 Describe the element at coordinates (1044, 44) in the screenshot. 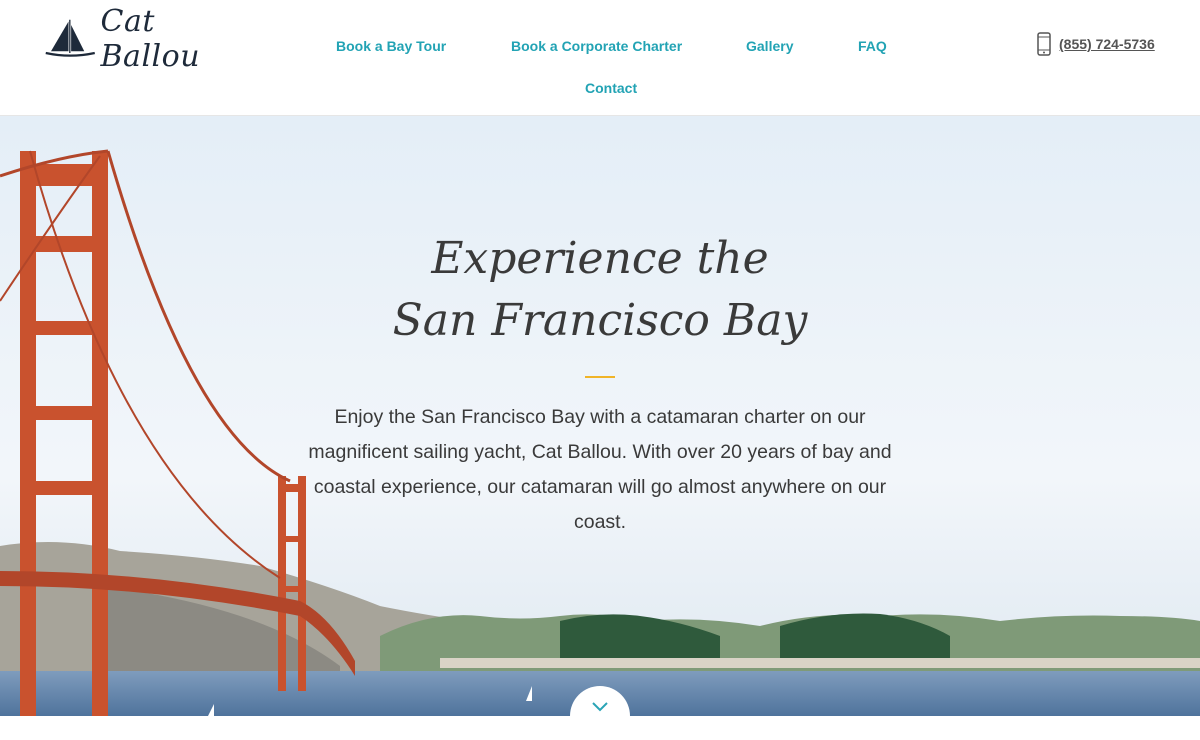

I see `mobile-phone-icon` at that location.